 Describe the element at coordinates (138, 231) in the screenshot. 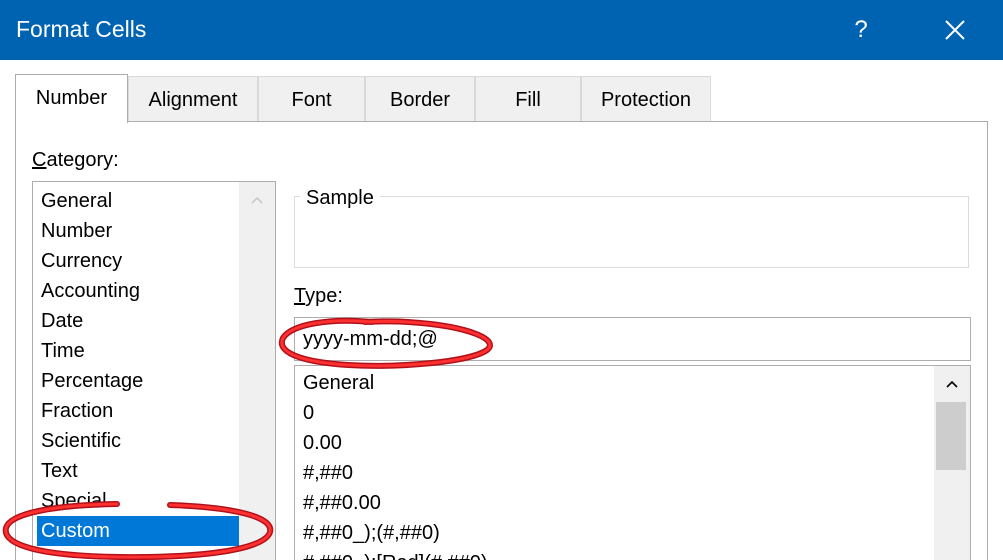

I see `category-item-number: Number` at that location.